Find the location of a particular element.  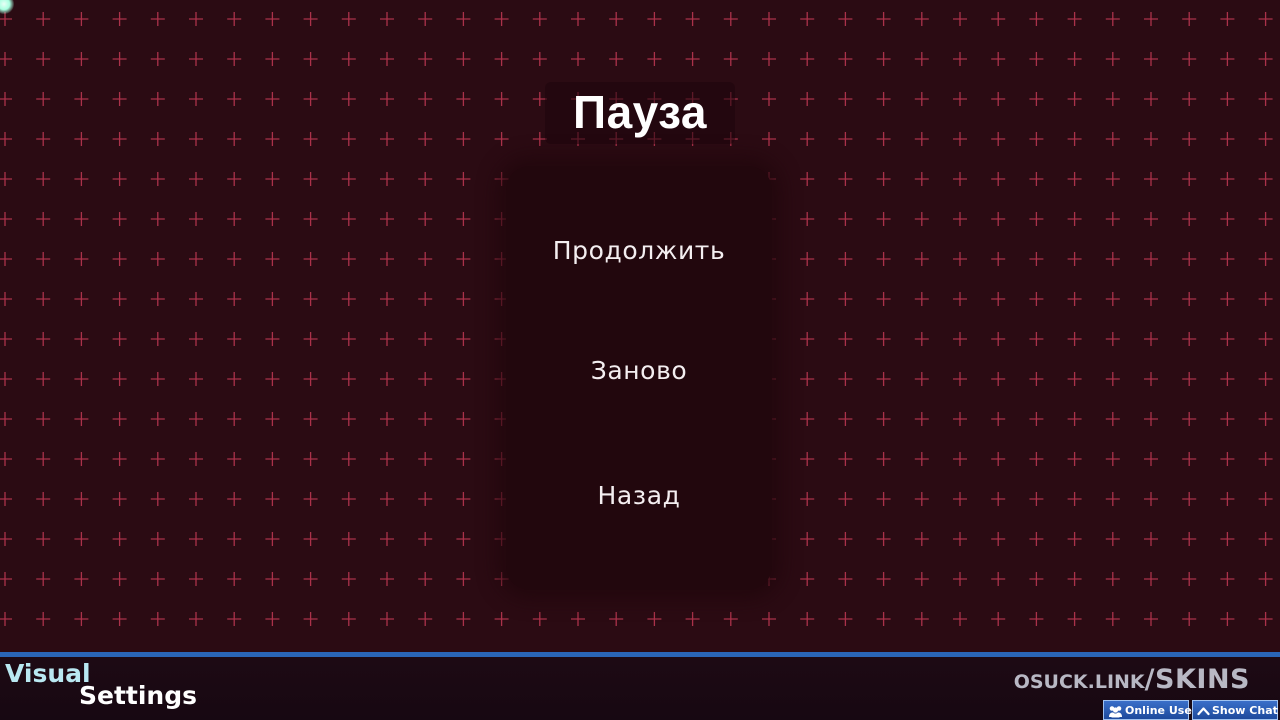

visual-settings-label-line1: Visual is located at coordinates (48, 674).